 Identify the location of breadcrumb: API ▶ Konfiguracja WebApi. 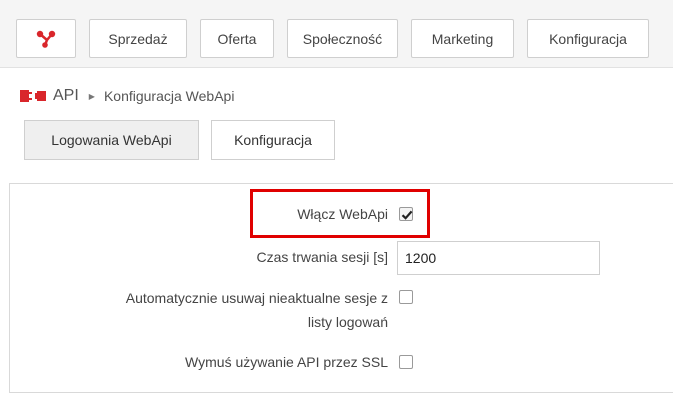
(127, 96).